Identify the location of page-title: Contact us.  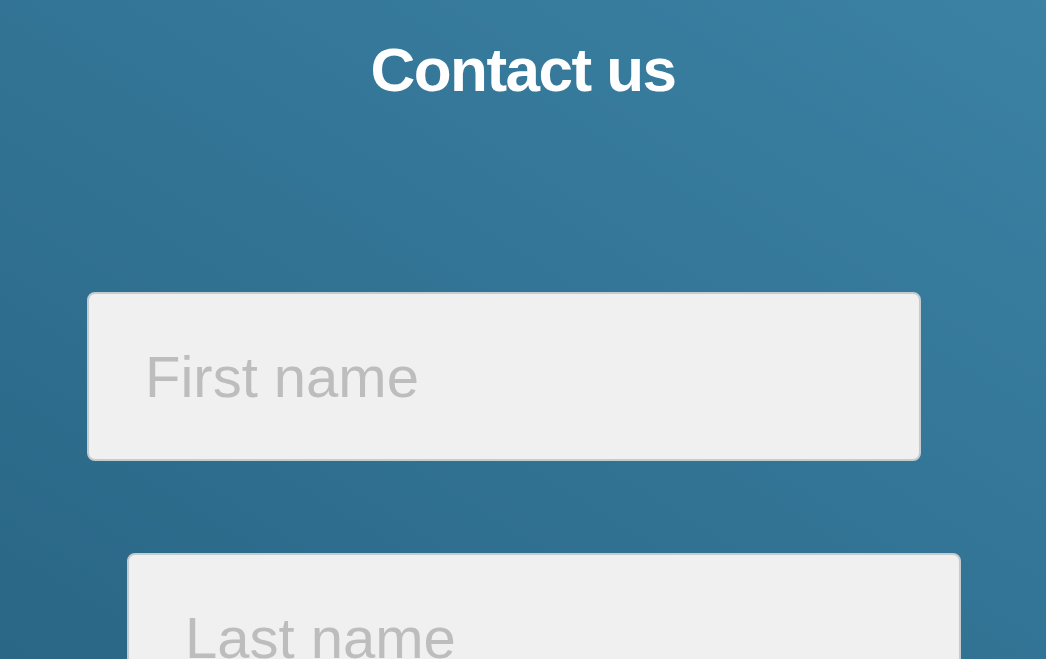
(523, 70).